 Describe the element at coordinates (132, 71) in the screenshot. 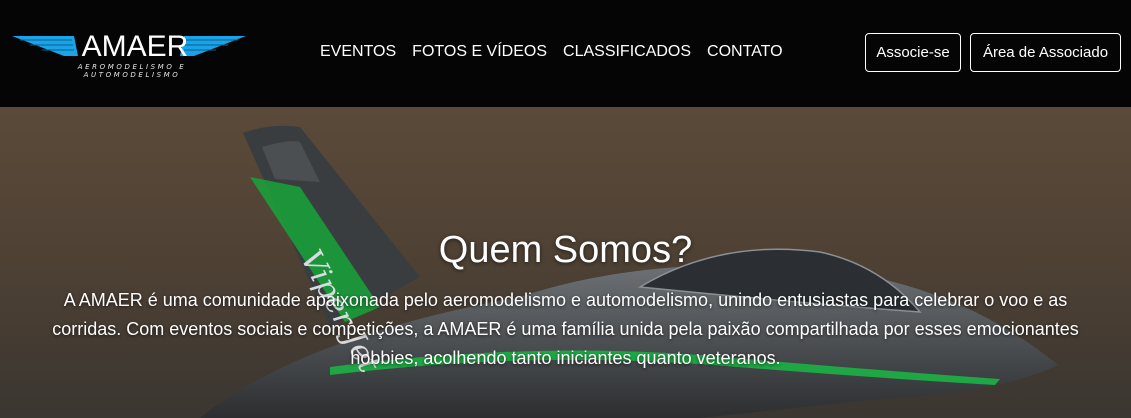

I see `brand-tagline: AEROMODELISMO E AUTOMODELISMO` at that location.